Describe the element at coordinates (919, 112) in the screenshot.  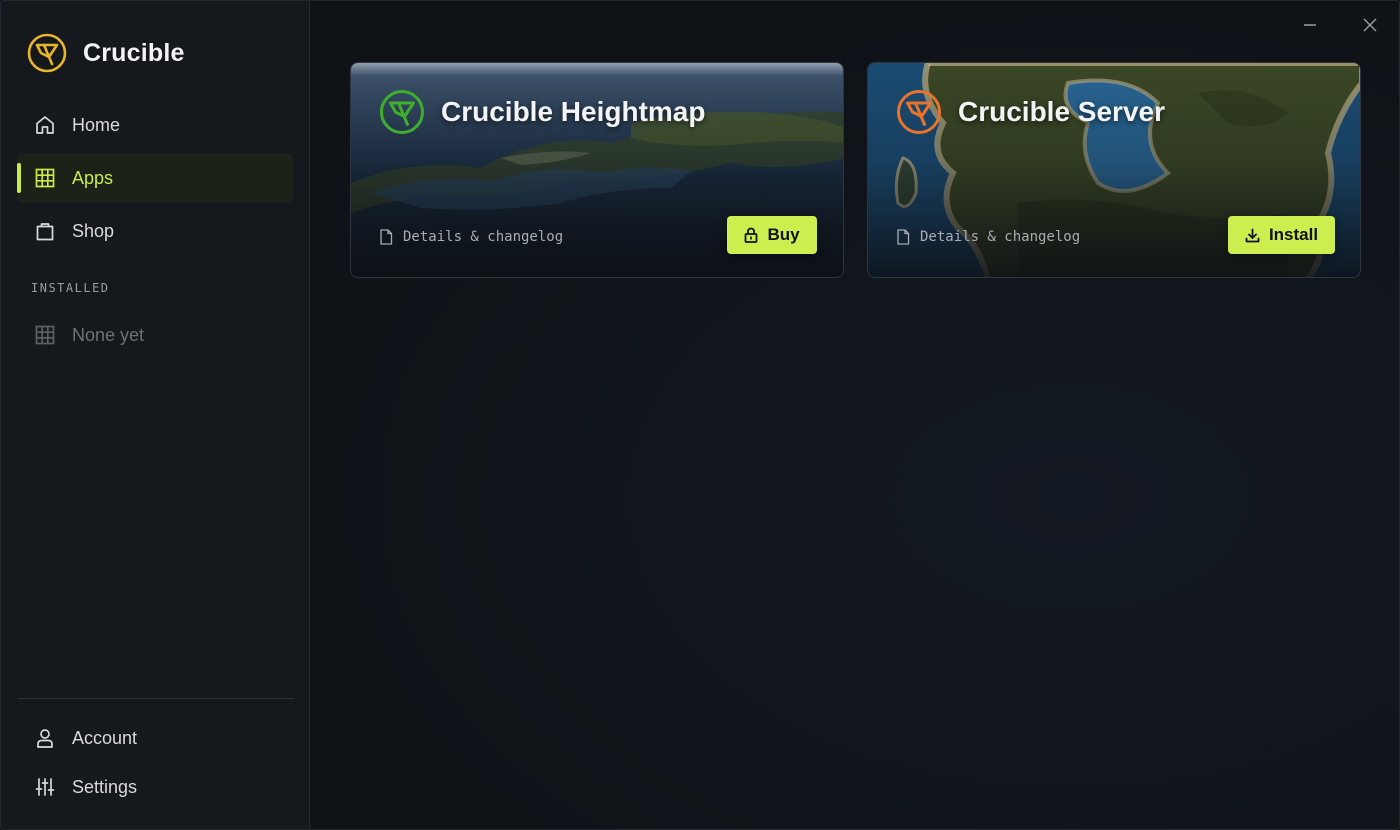
I see `server-logo-icon` at that location.